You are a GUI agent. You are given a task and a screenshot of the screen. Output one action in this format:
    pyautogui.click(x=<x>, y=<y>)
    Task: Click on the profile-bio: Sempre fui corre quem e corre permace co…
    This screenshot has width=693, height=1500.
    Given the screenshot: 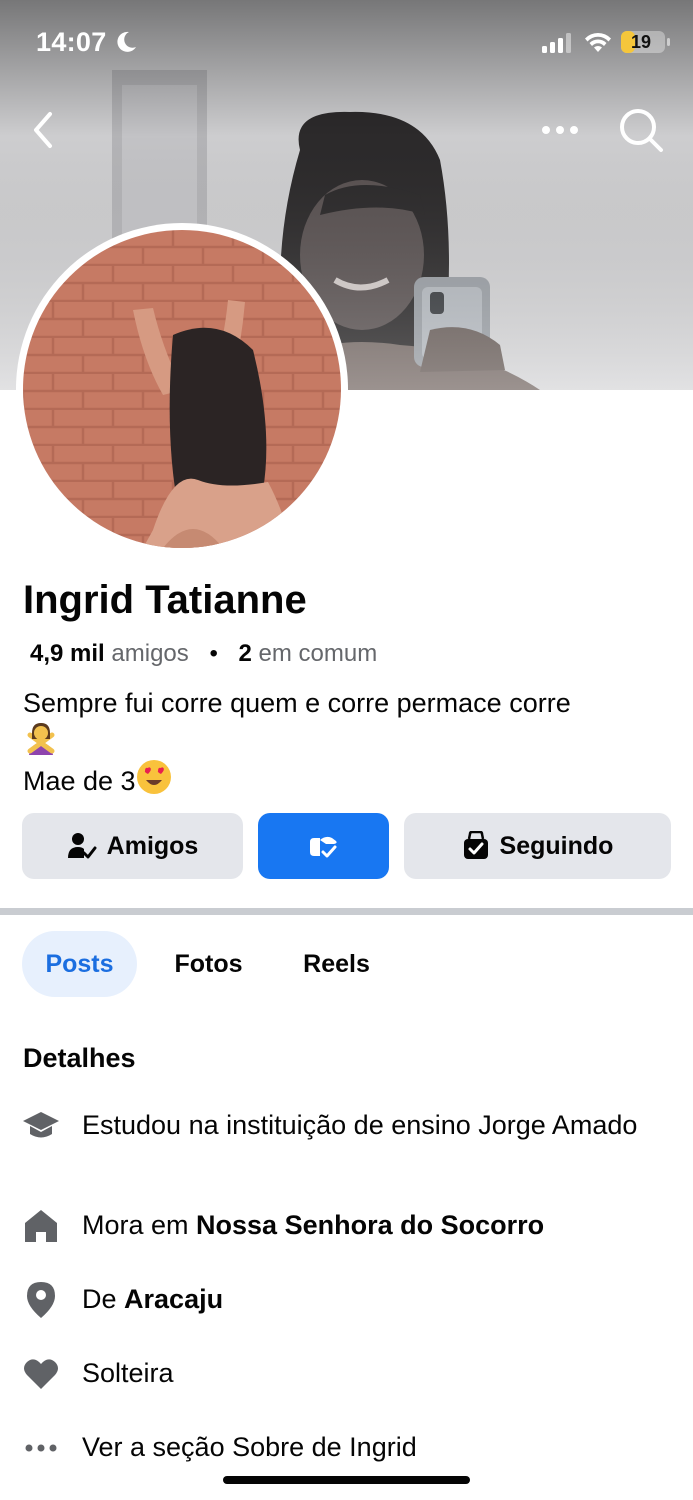 What is the action you would take?
    pyautogui.click(x=348, y=742)
    